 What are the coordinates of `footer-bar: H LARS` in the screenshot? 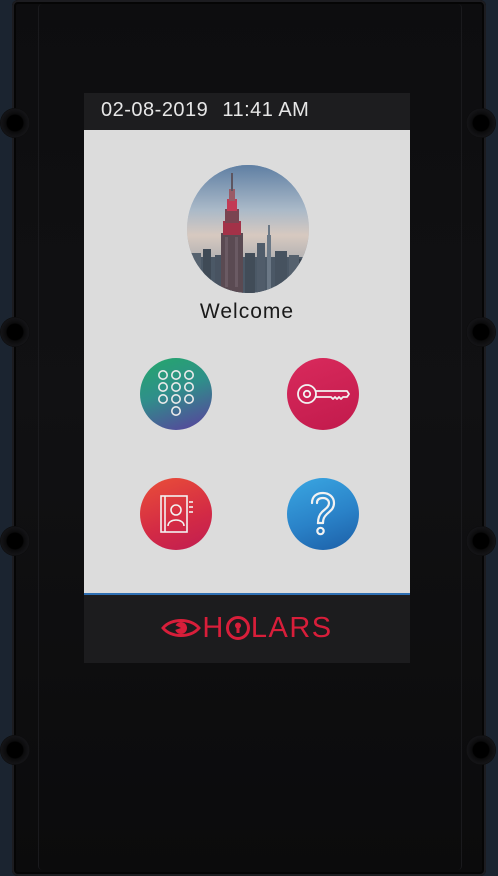 It's located at (247, 628).